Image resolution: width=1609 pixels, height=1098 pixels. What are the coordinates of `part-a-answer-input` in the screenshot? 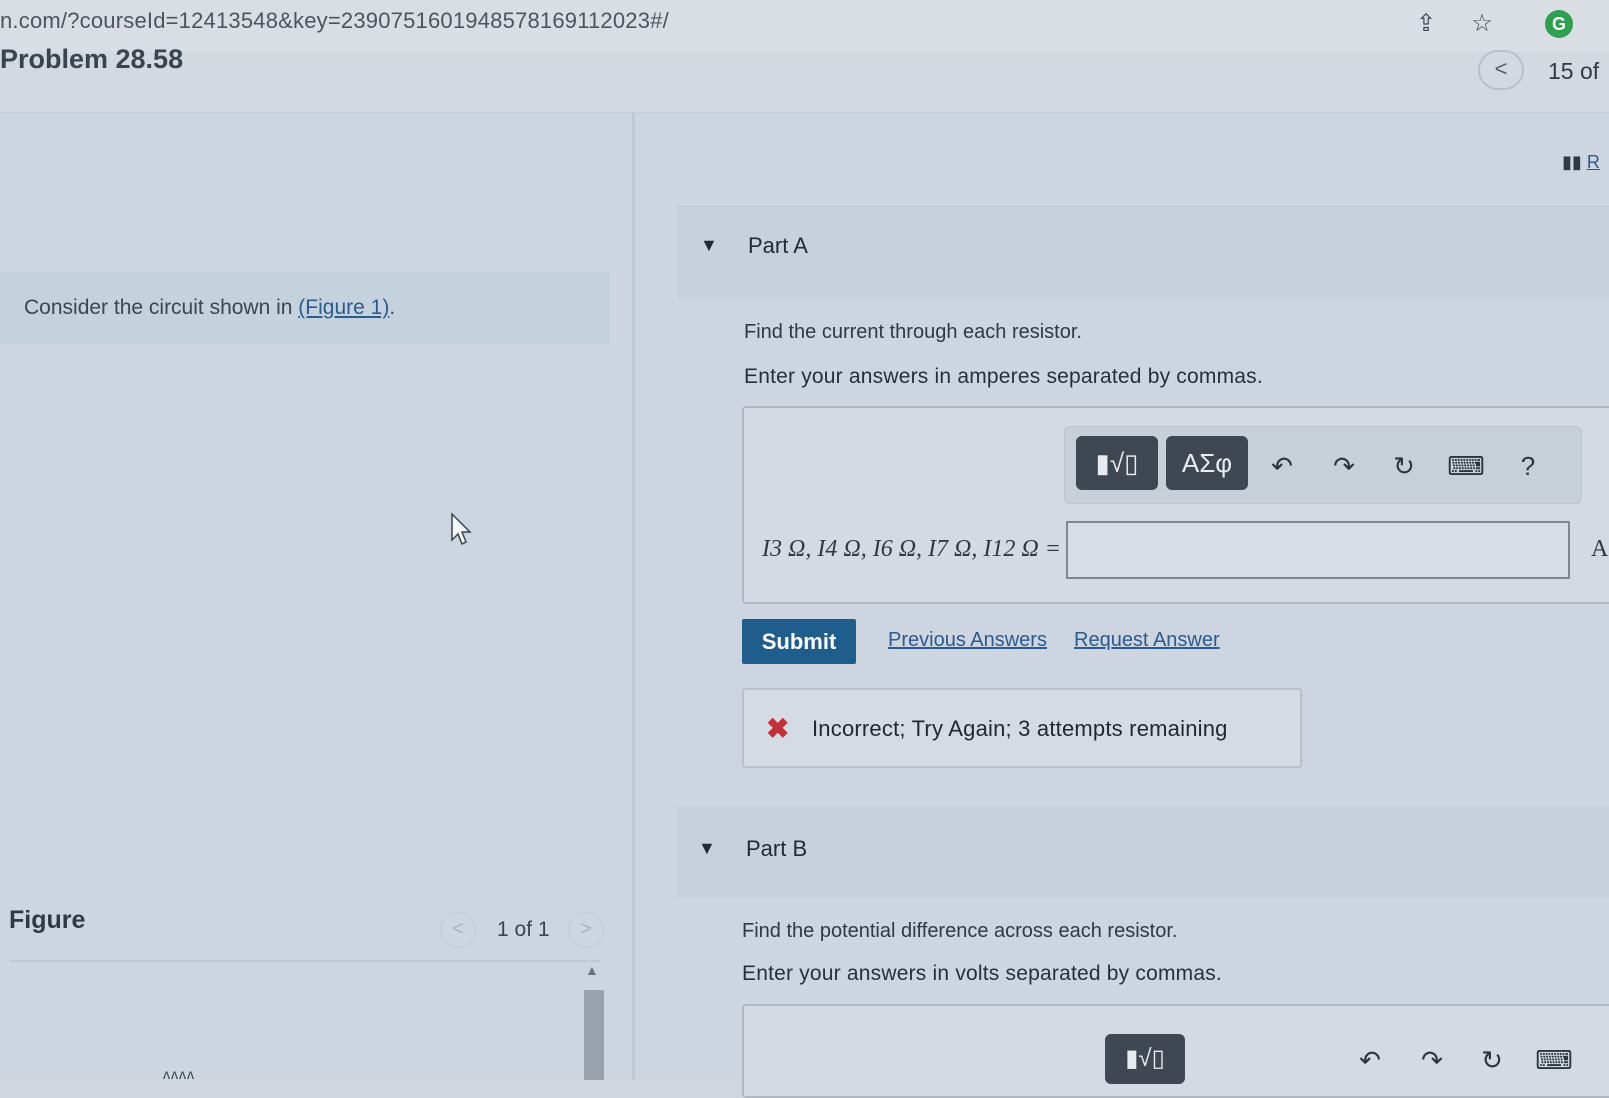 It's located at (1318, 550).